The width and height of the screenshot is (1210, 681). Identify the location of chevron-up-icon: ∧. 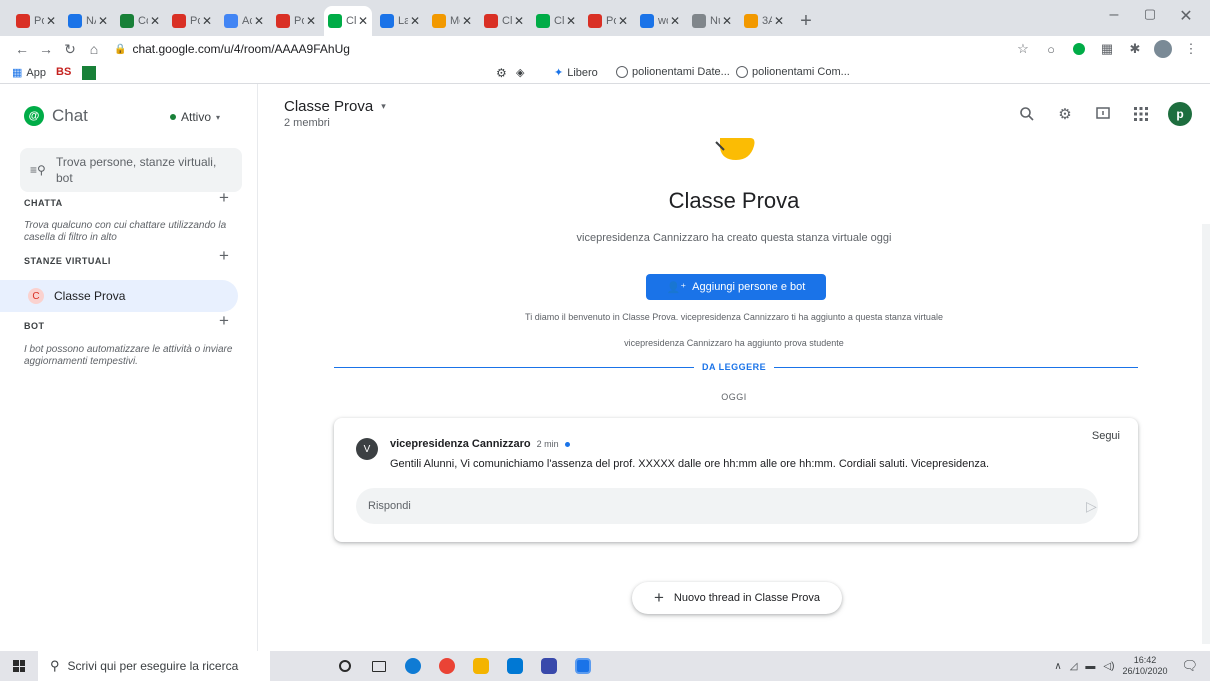
(1057, 666).